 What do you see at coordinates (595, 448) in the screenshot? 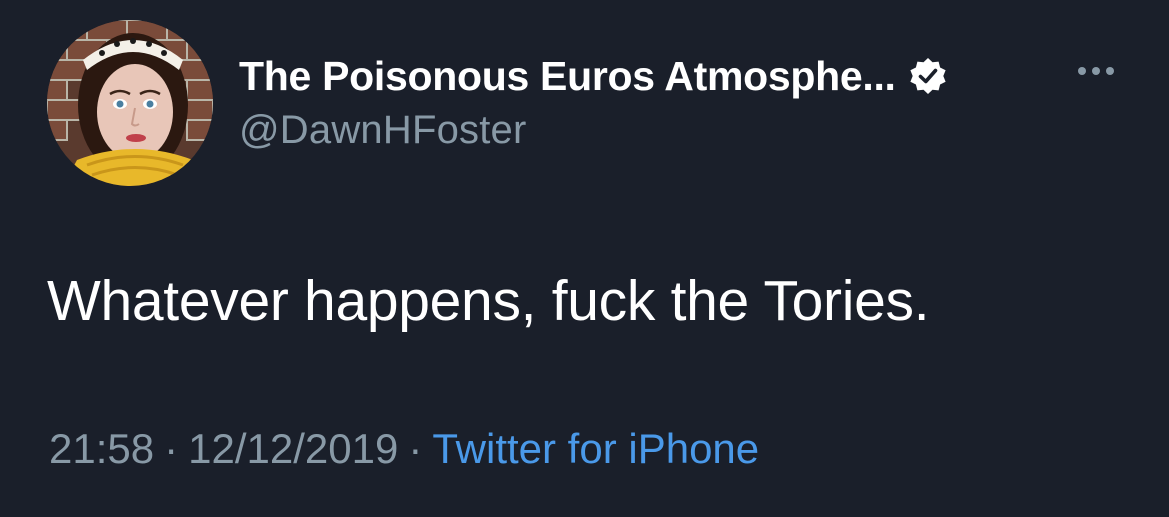
I see `tweet-source-link: Twitter for iPhone` at bounding box center [595, 448].